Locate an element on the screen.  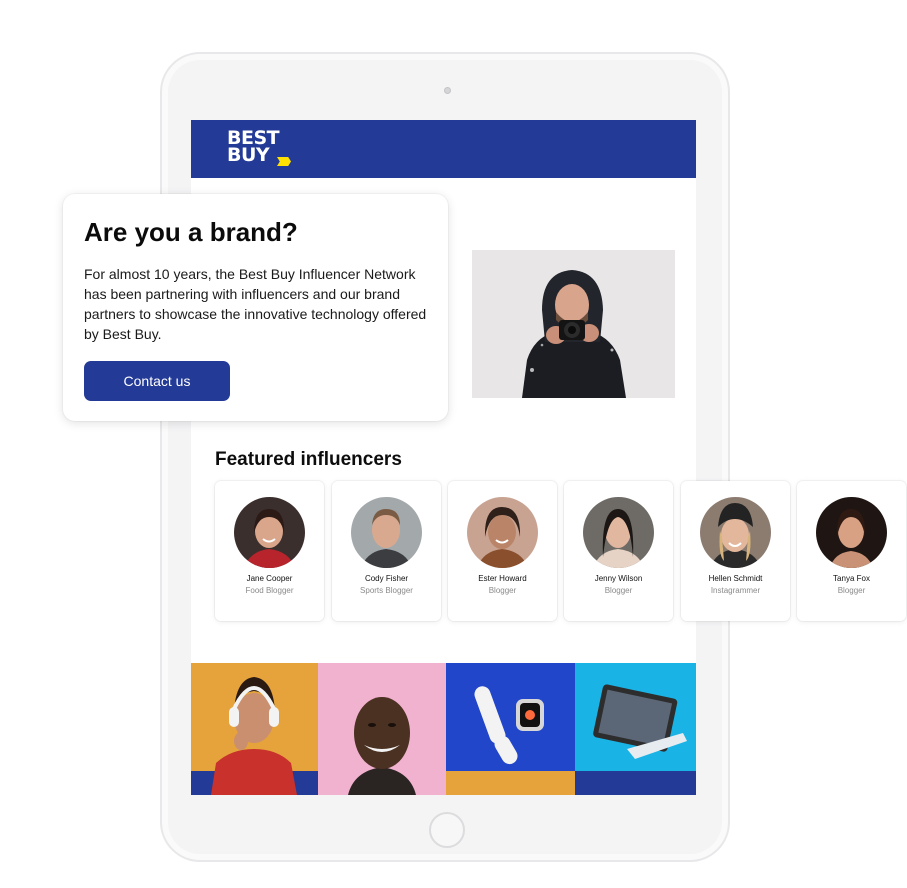
smiling-man-image is located at coordinates (382, 729).